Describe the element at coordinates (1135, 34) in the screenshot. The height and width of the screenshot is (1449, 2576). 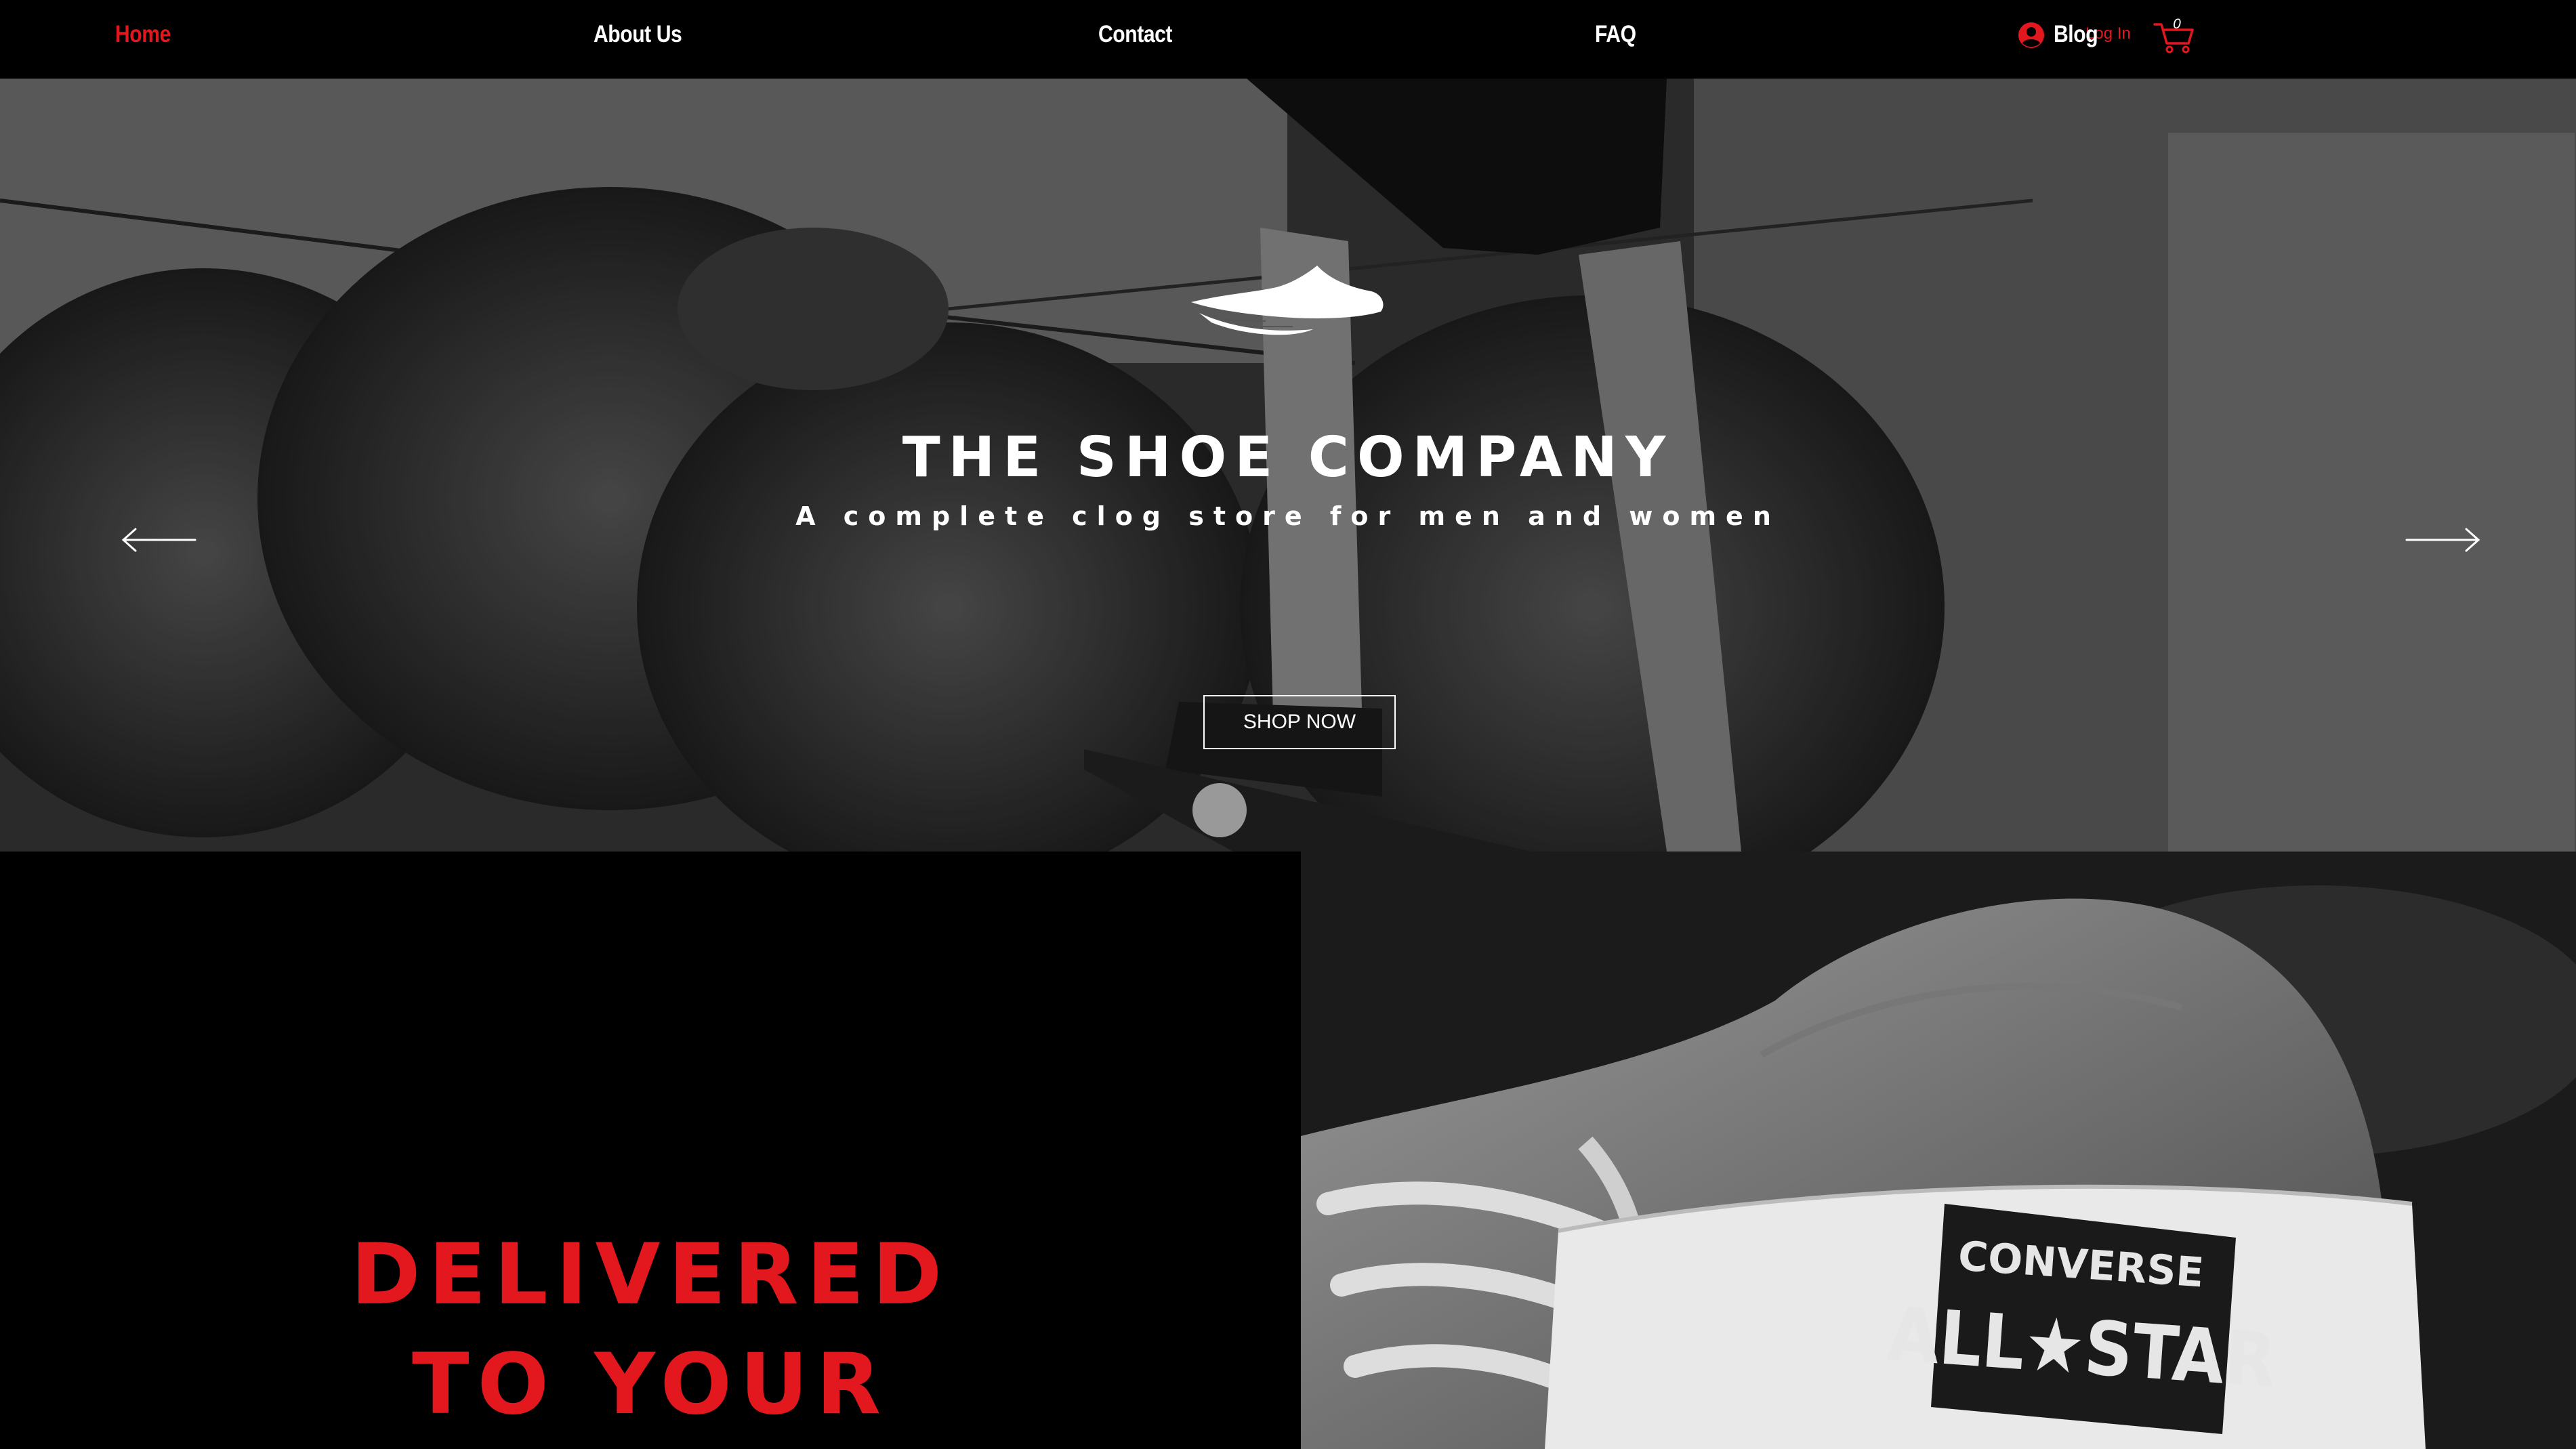
I see `nav-item-contact: Contact` at that location.